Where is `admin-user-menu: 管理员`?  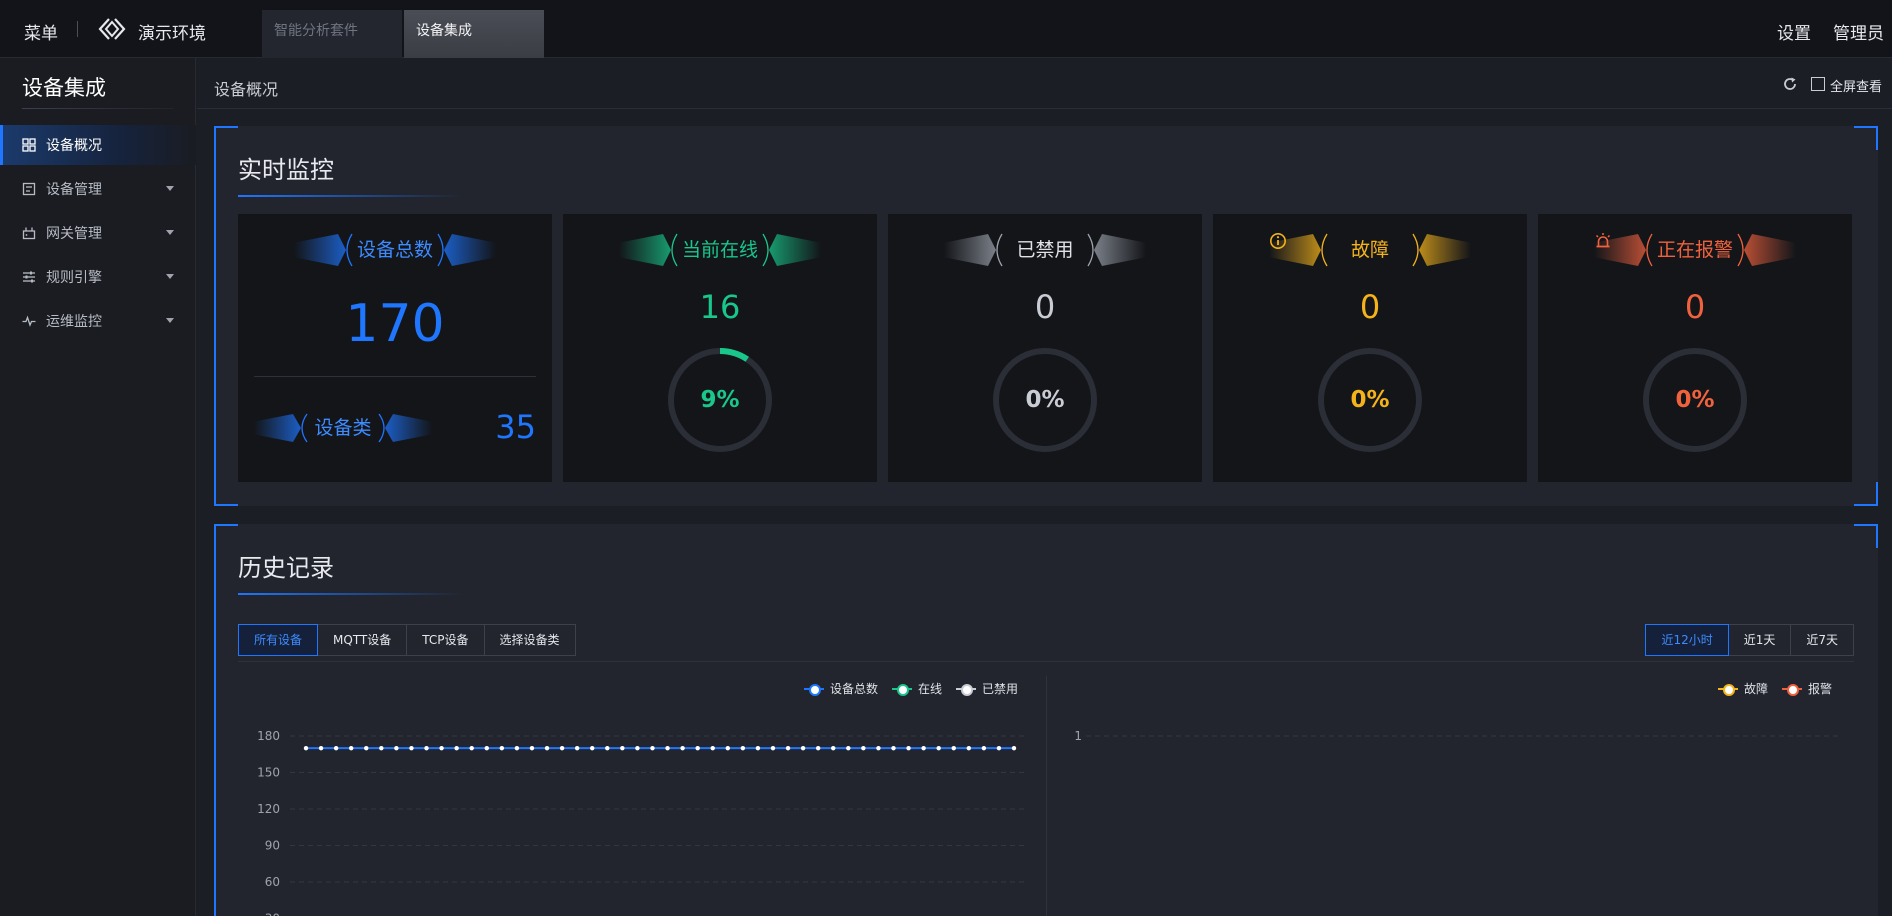
admin-user-menu: 管理员 is located at coordinates (1858, 31).